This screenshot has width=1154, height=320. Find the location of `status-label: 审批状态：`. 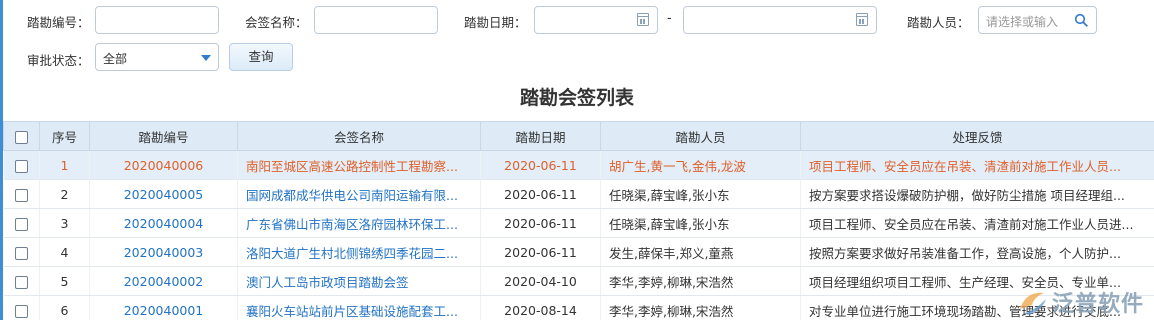

status-label: 审批状态： is located at coordinates (58, 60).